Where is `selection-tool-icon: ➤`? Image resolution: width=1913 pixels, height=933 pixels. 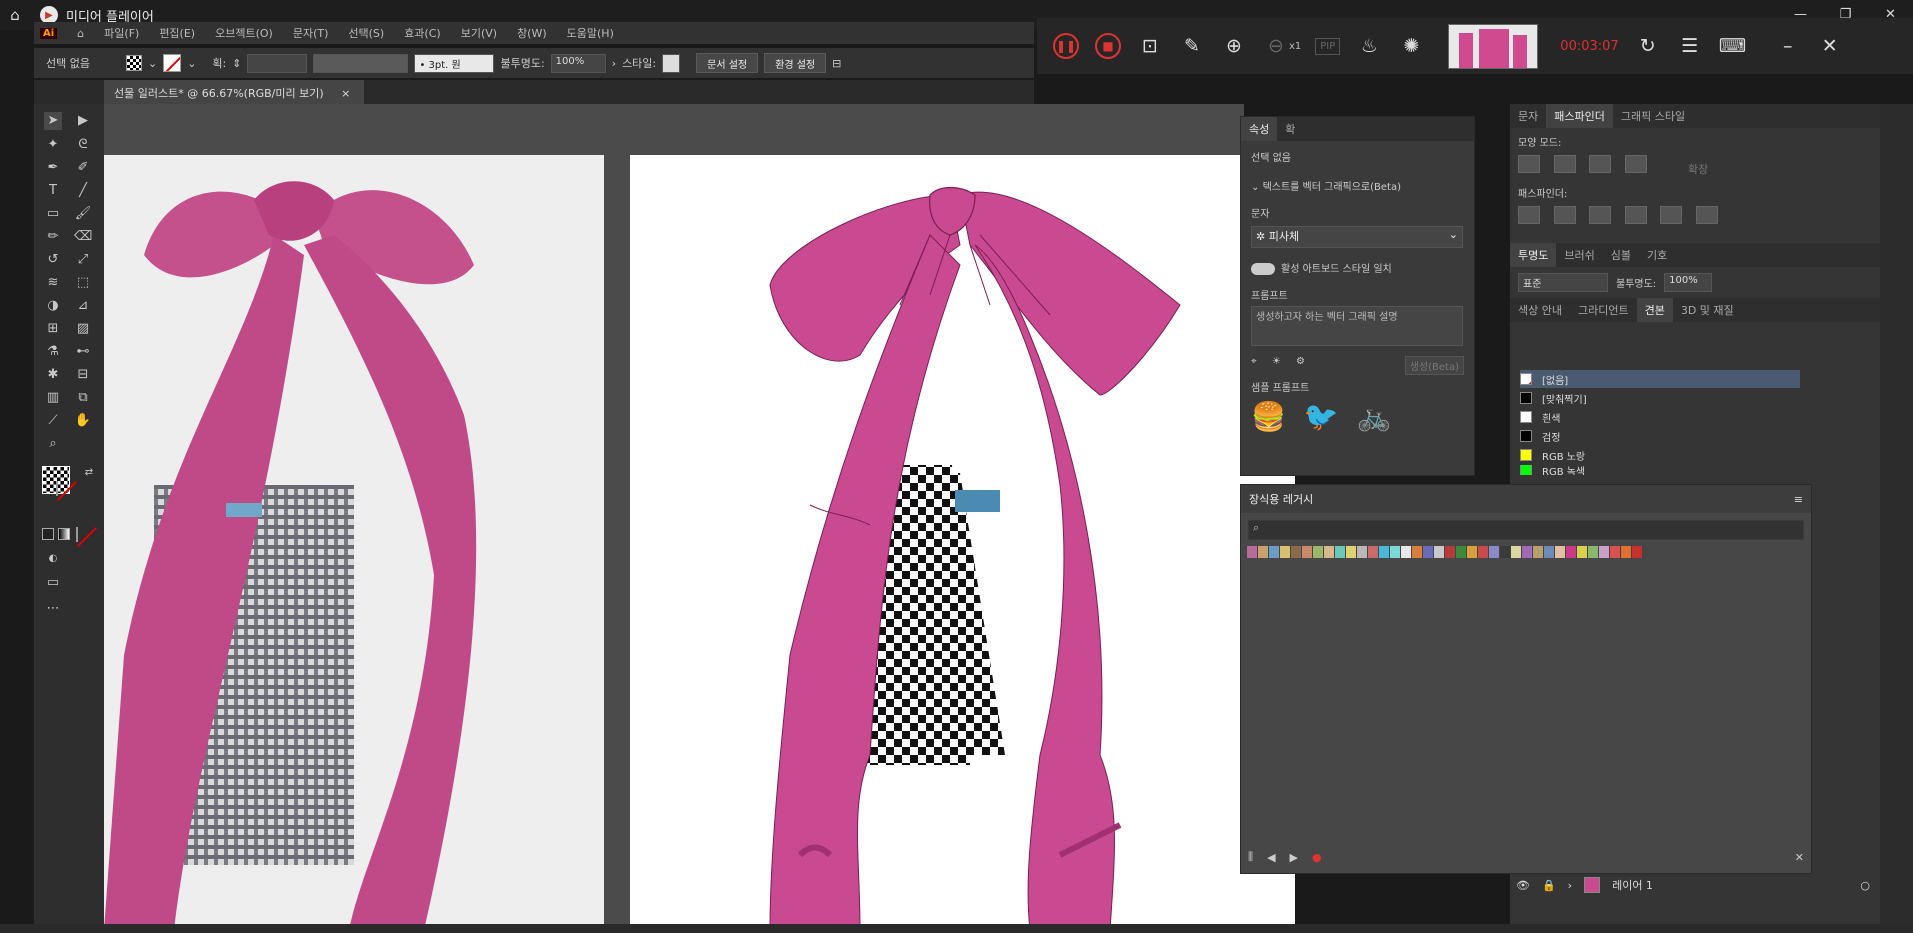
selection-tool-icon: ➤ is located at coordinates (53, 121).